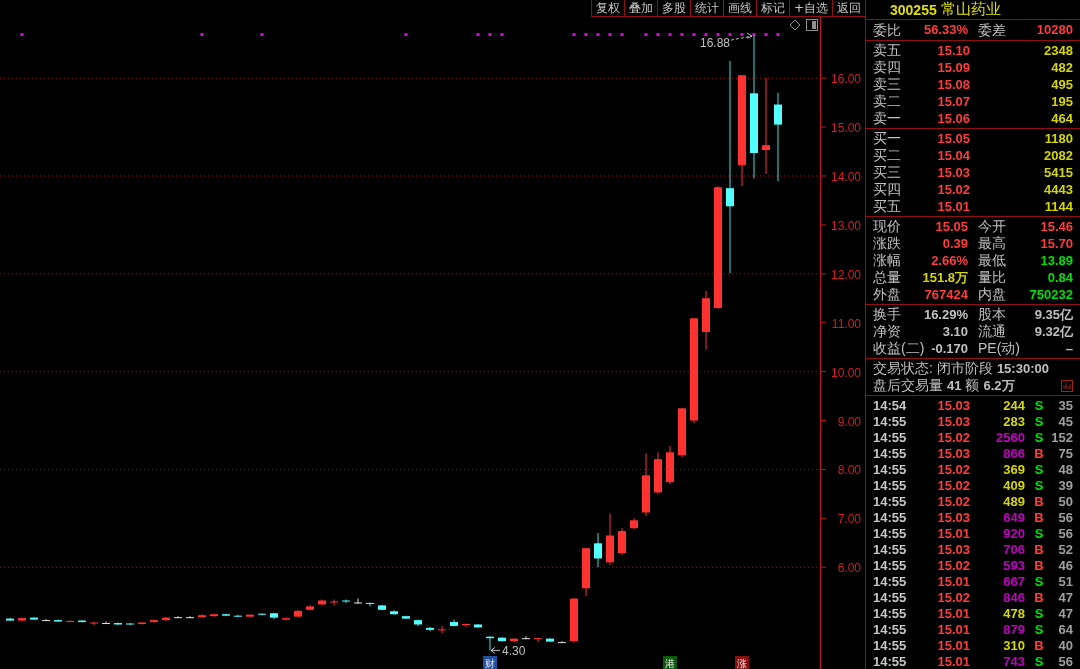 This screenshot has width=1080, height=669. What do you see at coordinates (1013, 518) in the screenshot?
I see `trade-volume: 649` at bounding box center [1013, 518].